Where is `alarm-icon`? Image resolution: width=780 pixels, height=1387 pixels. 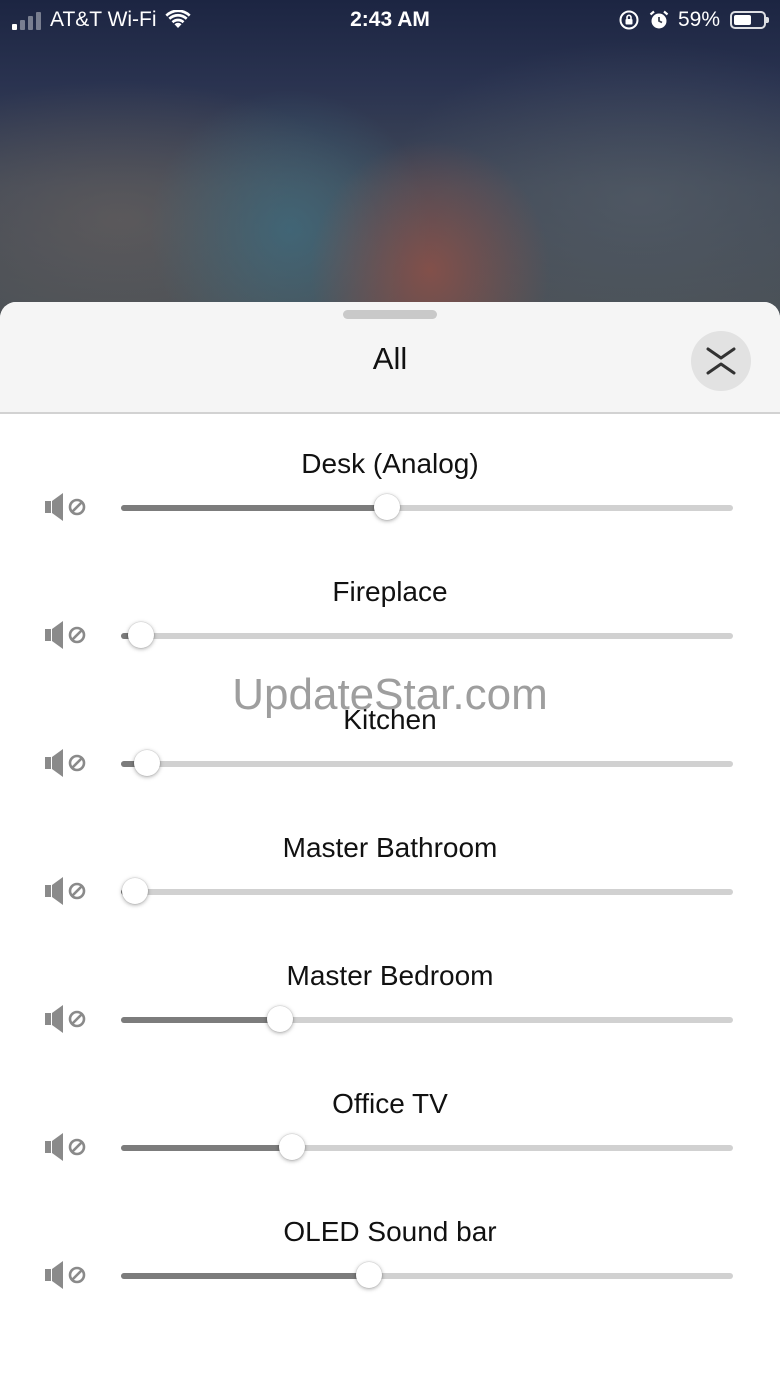 alarm-icon is located at coordinates (659, 19).